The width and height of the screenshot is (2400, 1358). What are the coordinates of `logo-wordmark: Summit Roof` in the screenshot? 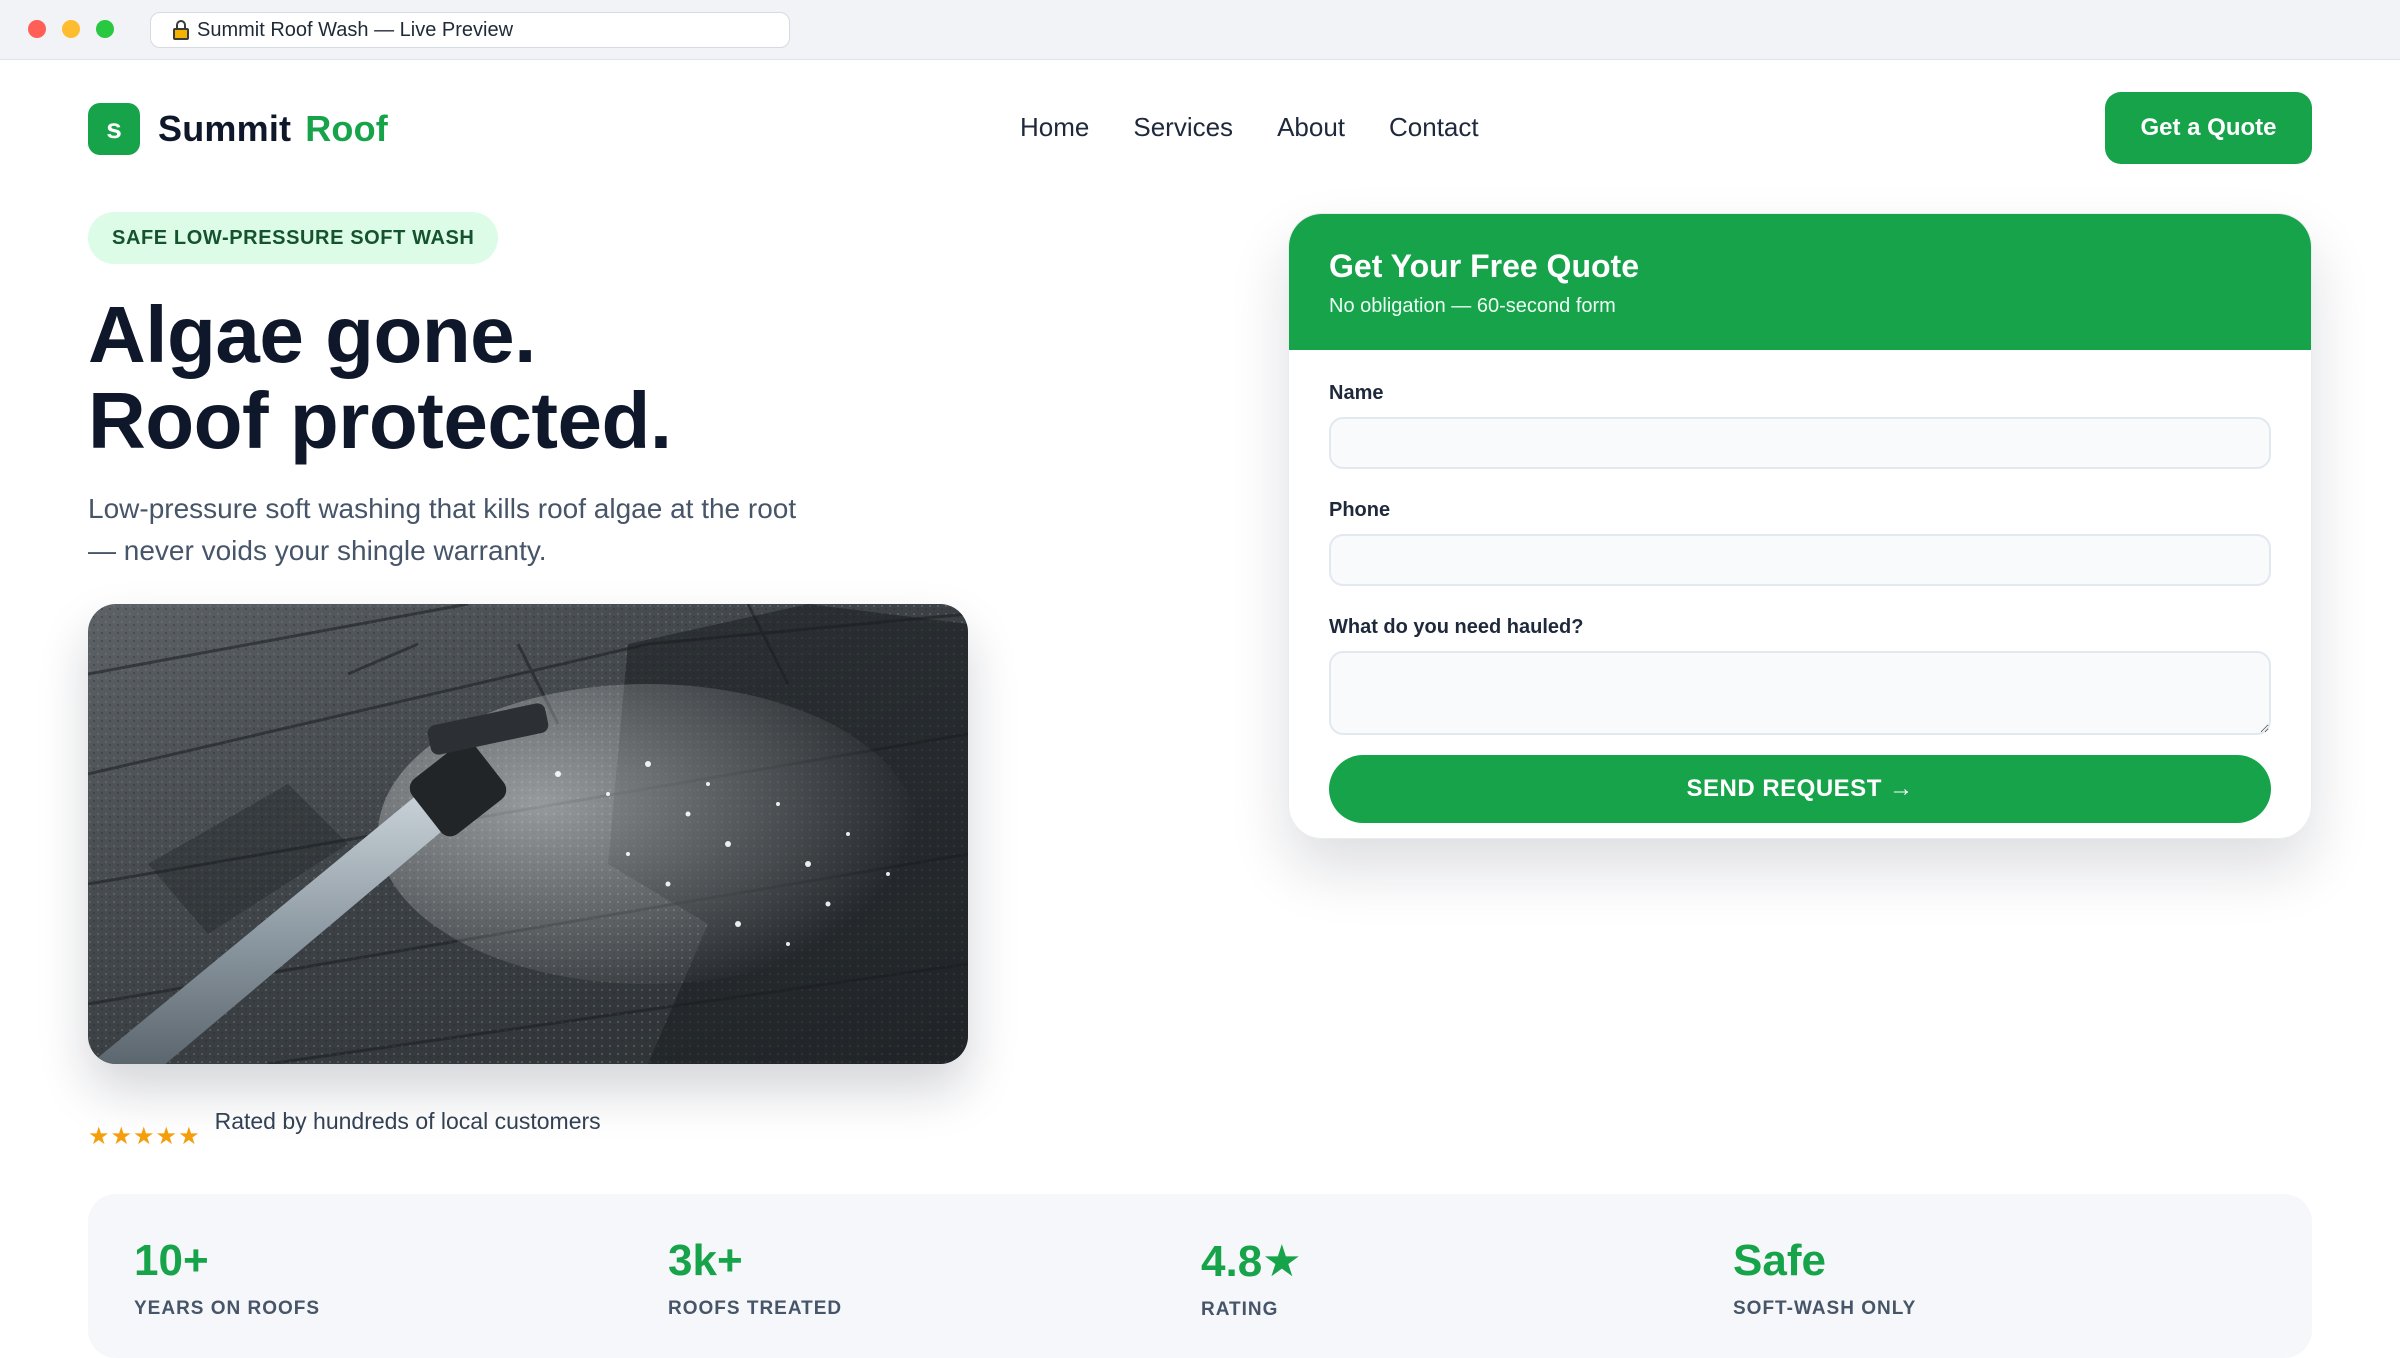 It's located at (273, 129).